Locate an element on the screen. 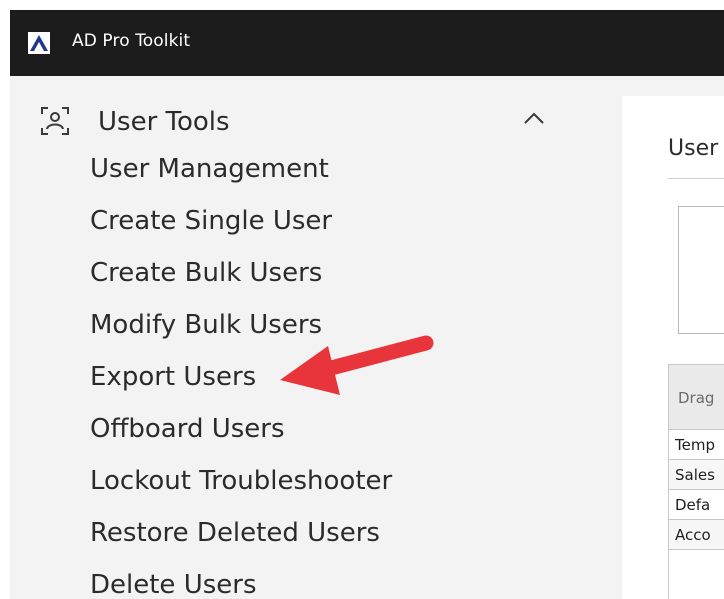 The image size is (724, 599). heading-divider is located at coordinates (696, 178).